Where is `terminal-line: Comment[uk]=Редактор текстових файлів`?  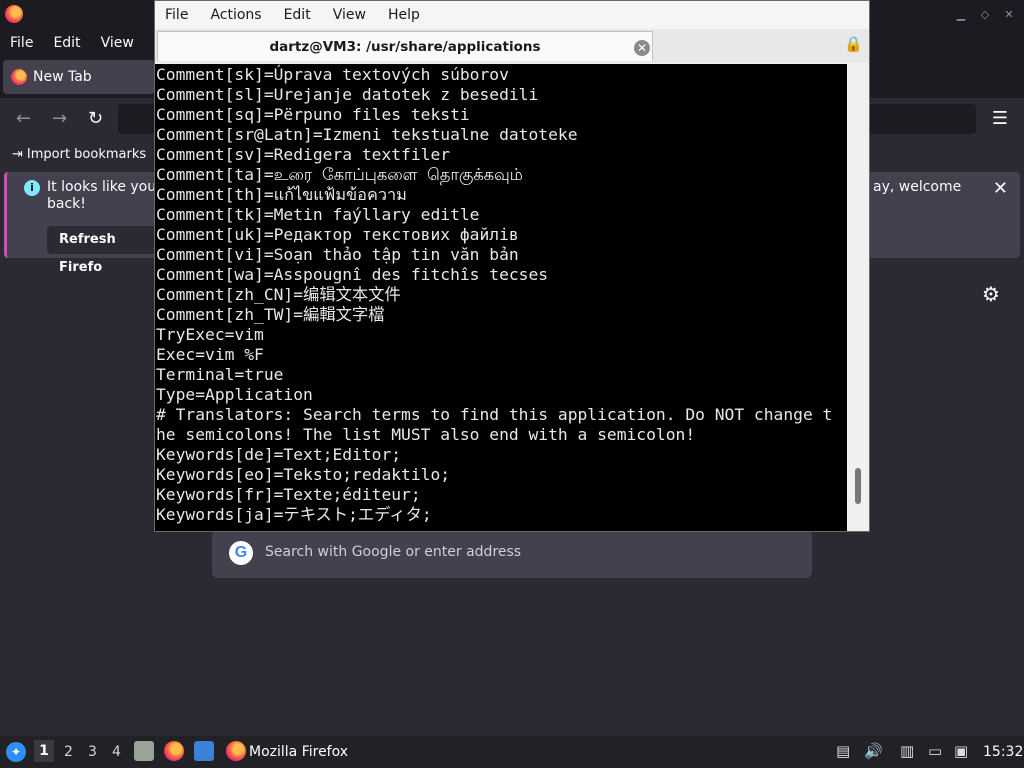
terminal-line: Comment[uk]=Редактор текстових файлів is located at coordinates (337, 234).